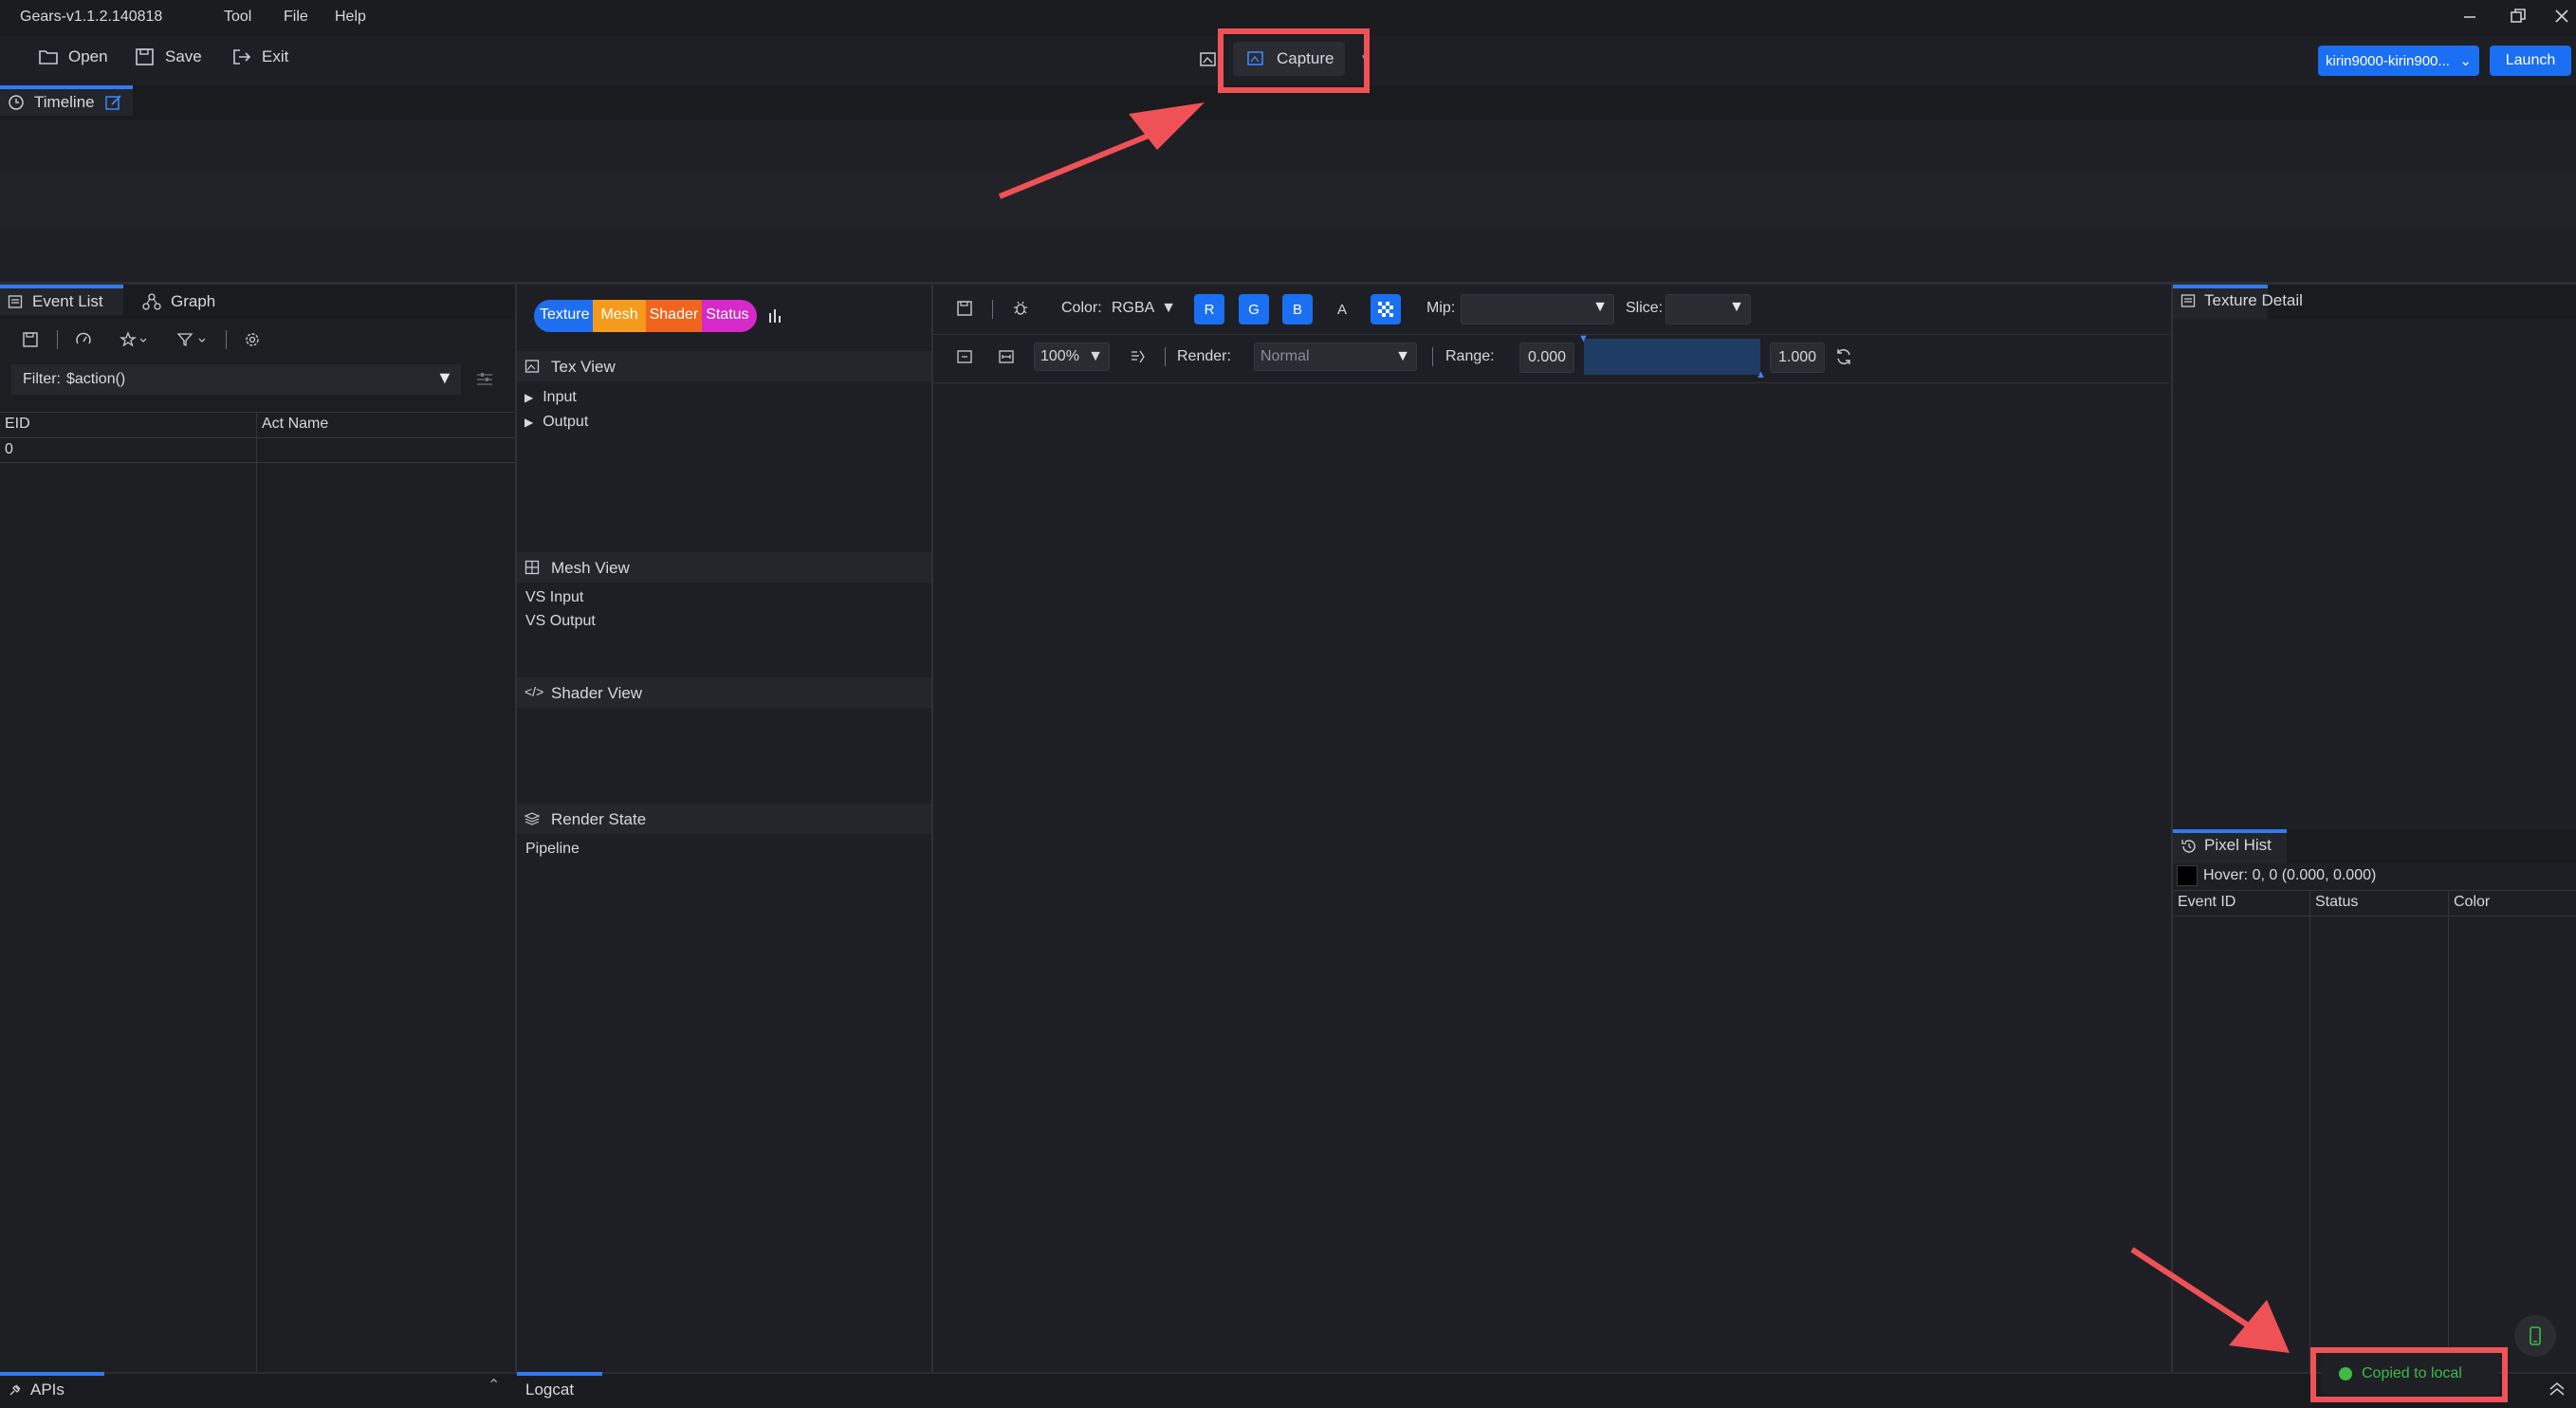 The image size is (2576, 1408). Describe the element at coordinates (2398, 61) in the screenshot. I see `device-select: kirin9000-kirin900... ⌄` at that location.